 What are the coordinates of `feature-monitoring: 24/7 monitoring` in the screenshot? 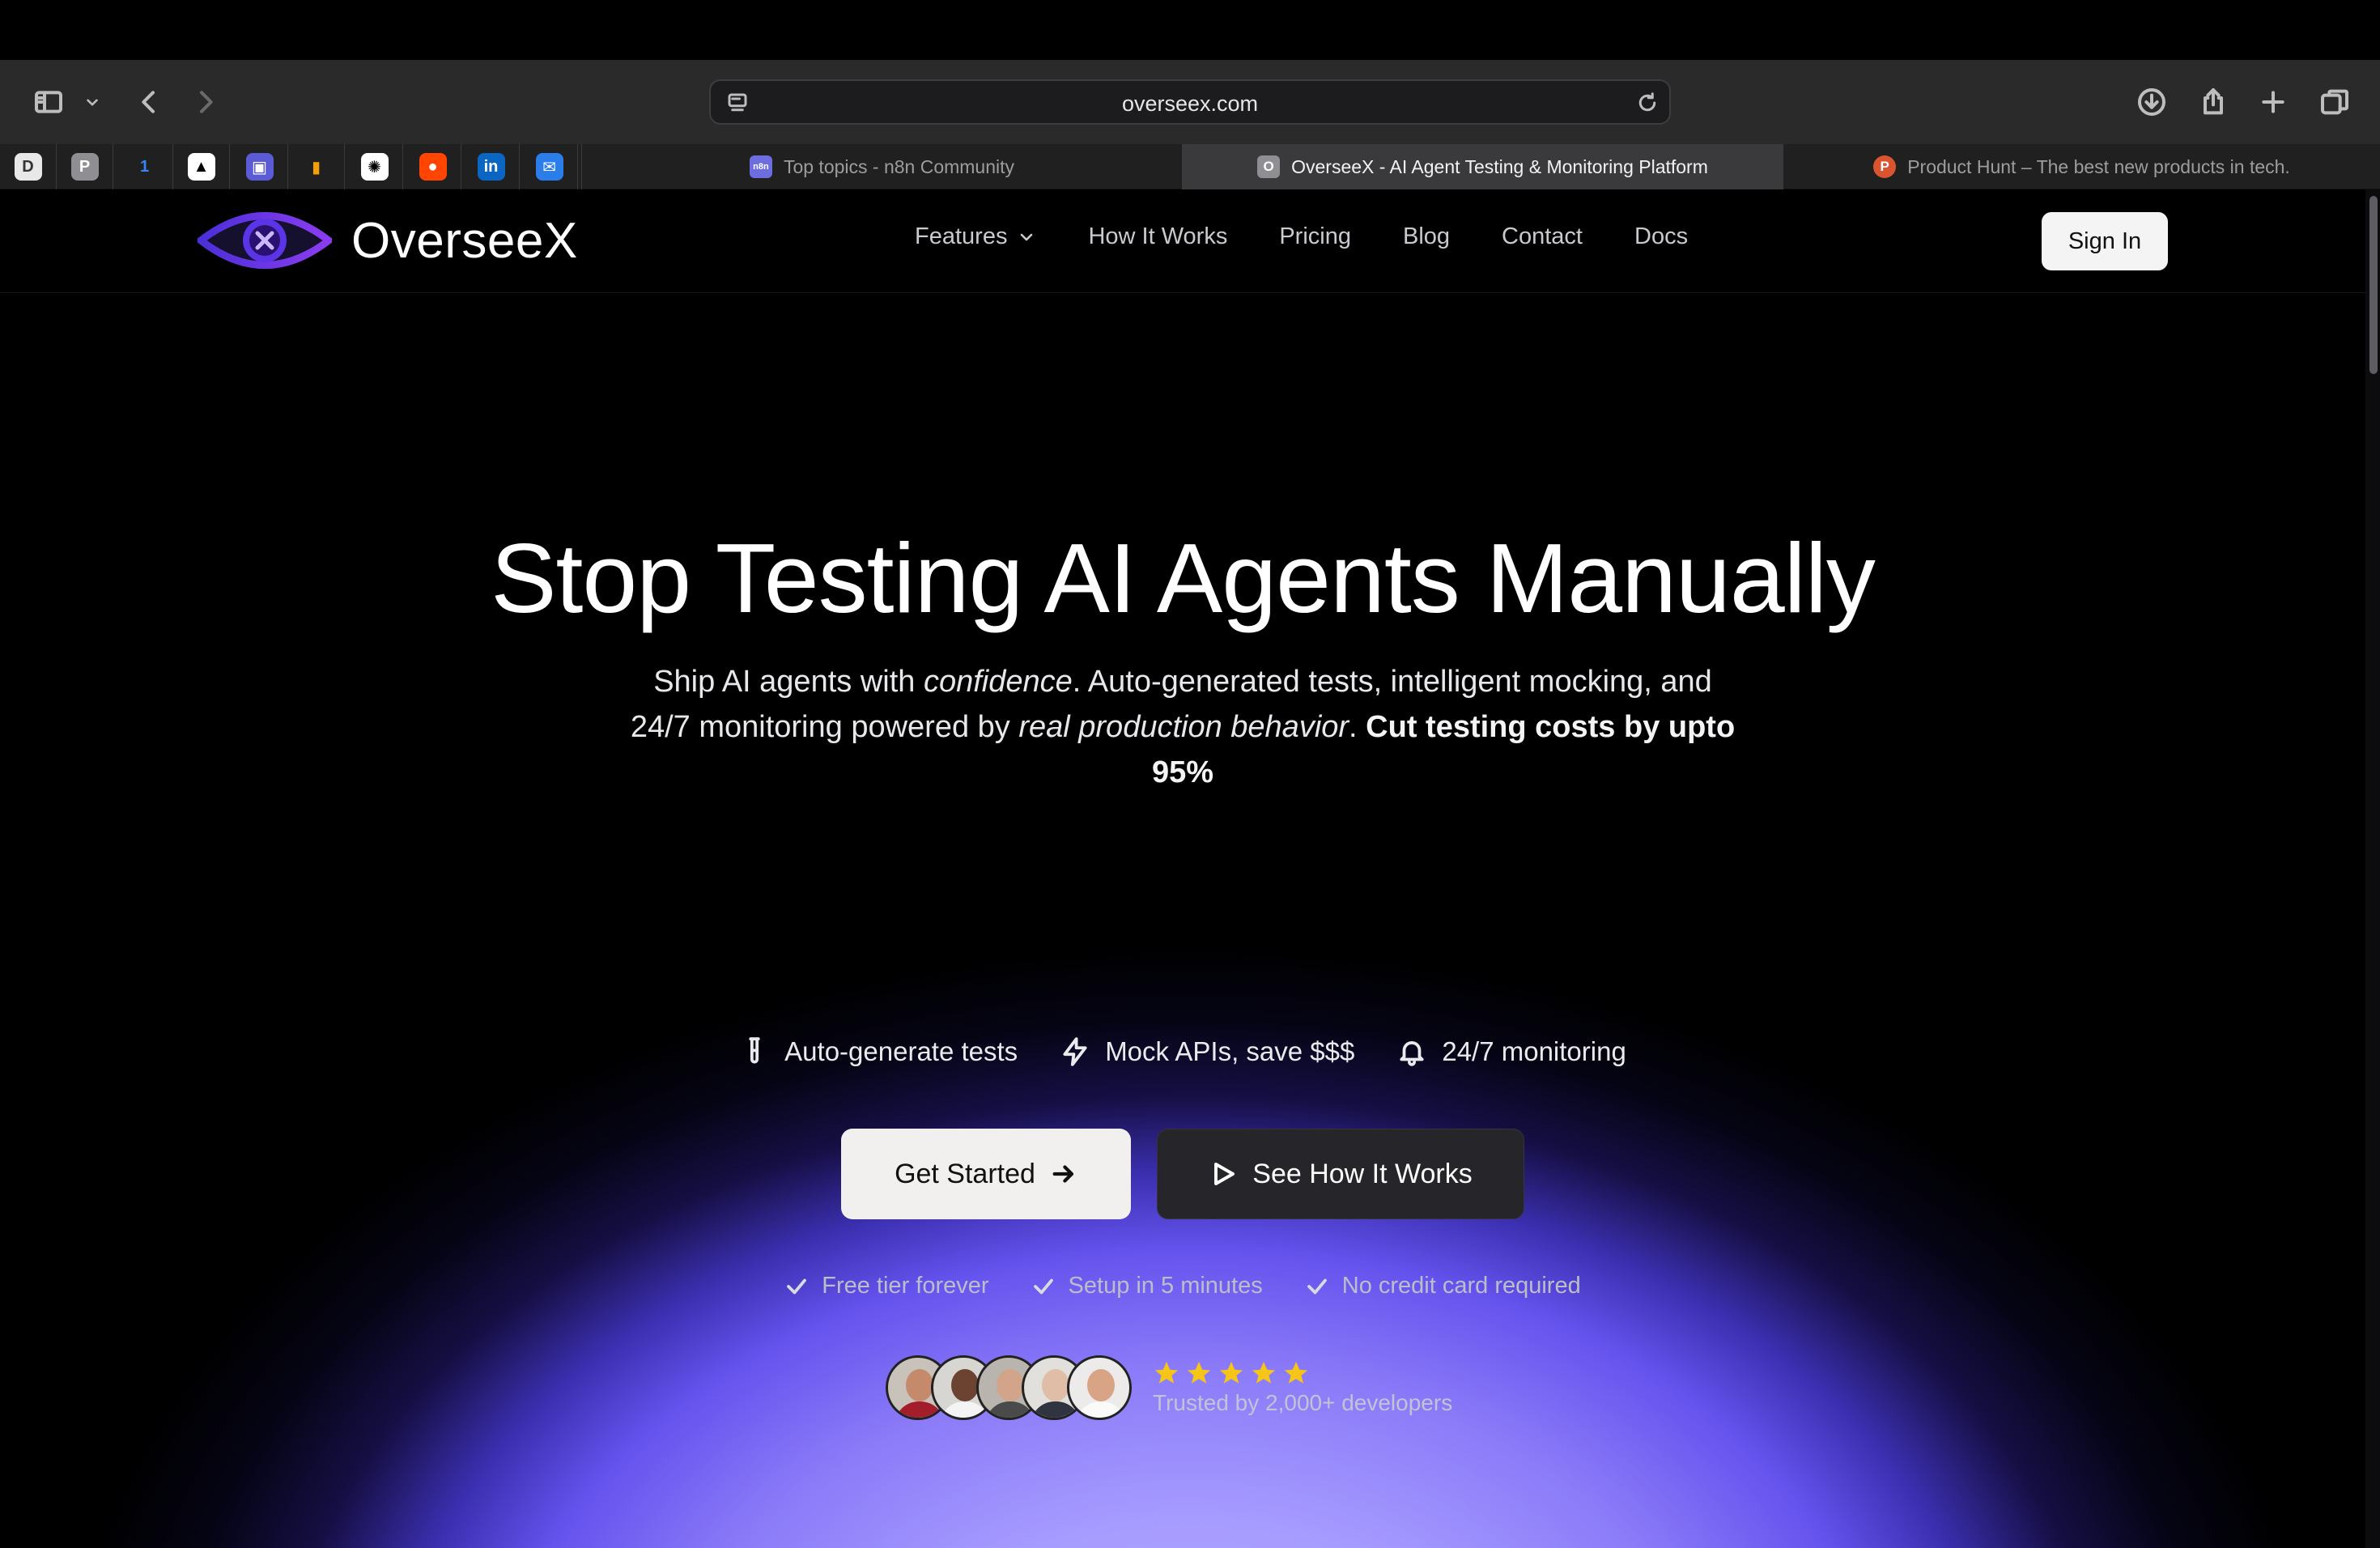 It's located at (1511, 1051).